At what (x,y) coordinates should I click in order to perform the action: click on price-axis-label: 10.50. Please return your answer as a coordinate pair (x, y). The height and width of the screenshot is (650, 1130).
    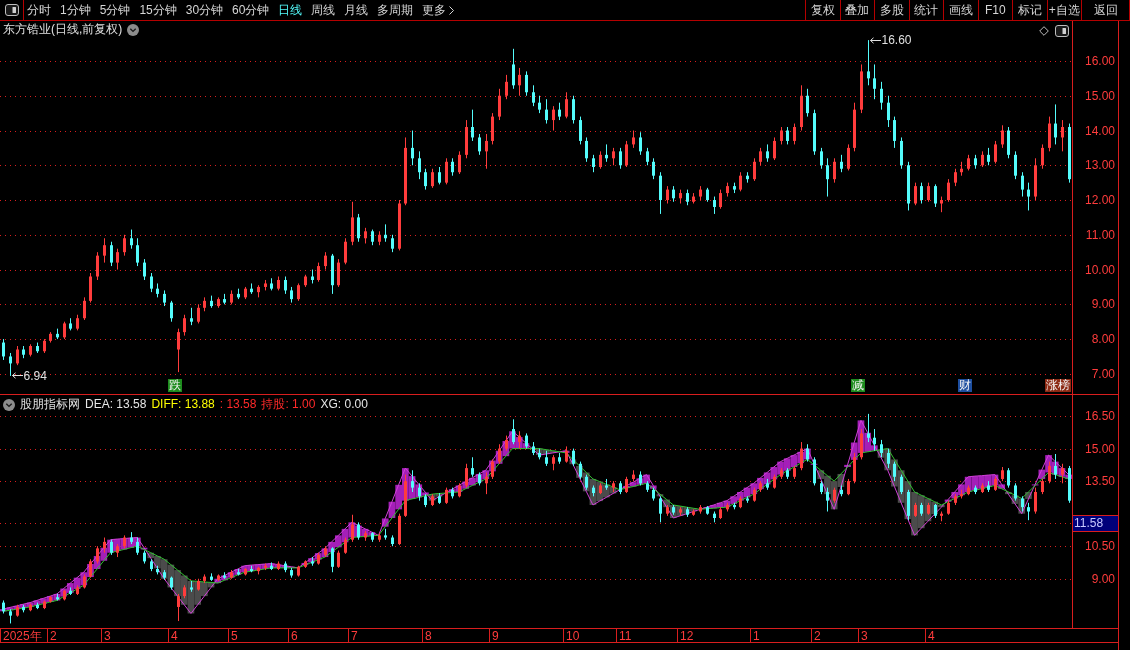
    Looking at the image, I should click on (1099, 546).